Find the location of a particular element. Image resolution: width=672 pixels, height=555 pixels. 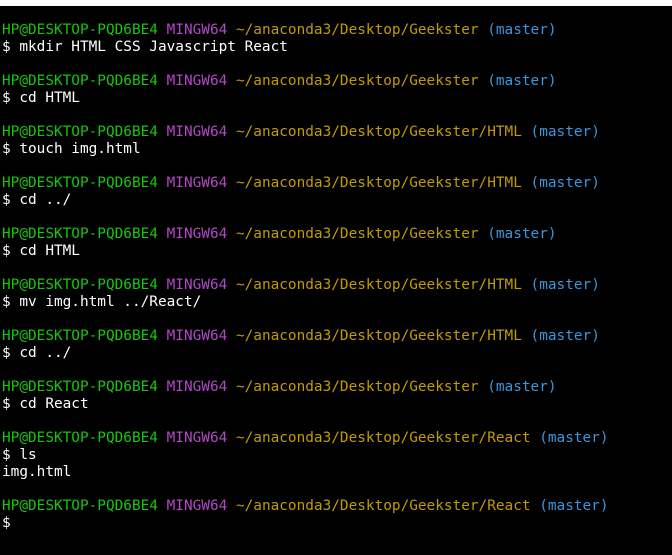

command-line: $ mkdir HTML CSS Javascript React is located at coordinates (145, 47).